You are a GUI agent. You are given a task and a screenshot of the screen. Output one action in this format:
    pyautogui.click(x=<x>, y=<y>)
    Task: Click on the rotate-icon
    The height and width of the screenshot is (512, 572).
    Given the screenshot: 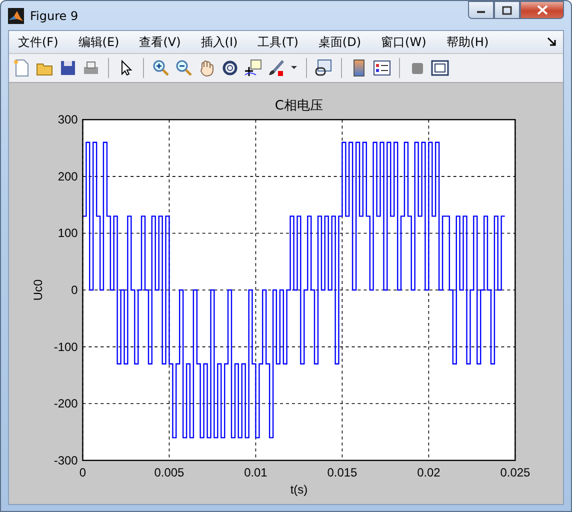 What is the action you would take?
    pyautogui.click(x=230, y=68)
    